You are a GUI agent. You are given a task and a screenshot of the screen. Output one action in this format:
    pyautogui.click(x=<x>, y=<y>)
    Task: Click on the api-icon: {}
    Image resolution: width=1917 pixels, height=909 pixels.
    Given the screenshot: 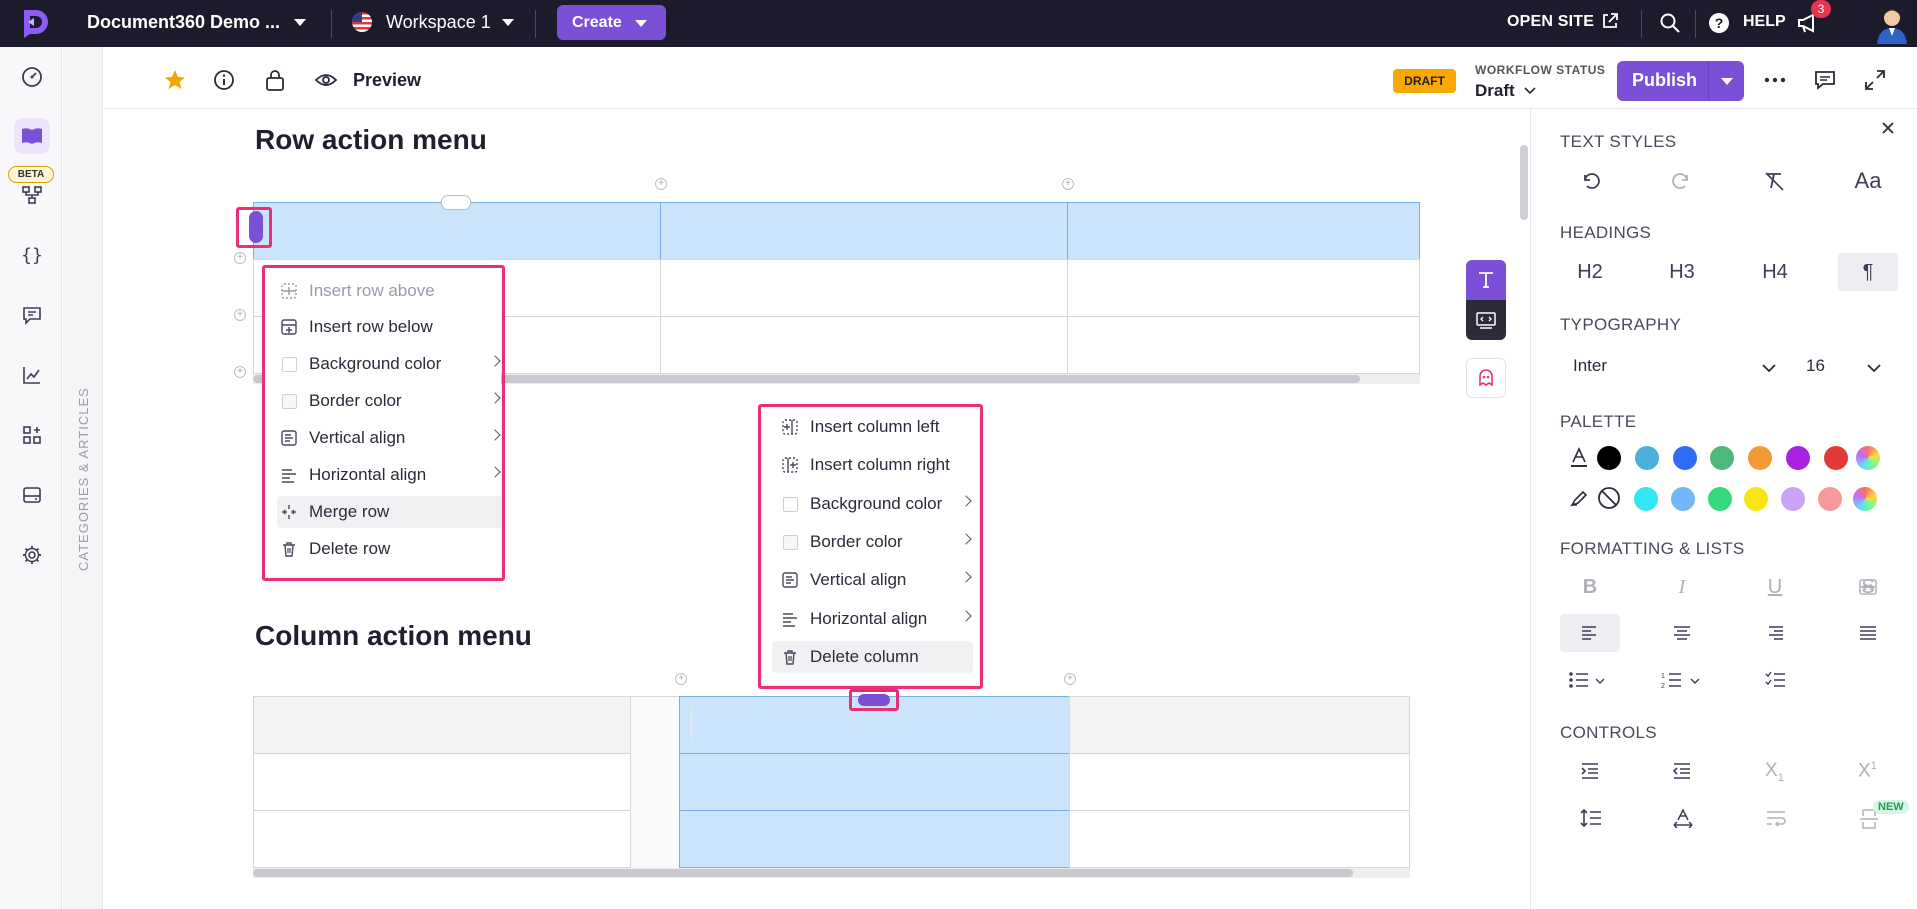 What is the action you would take?
    pyautogui.click(x=32, y=255)
    